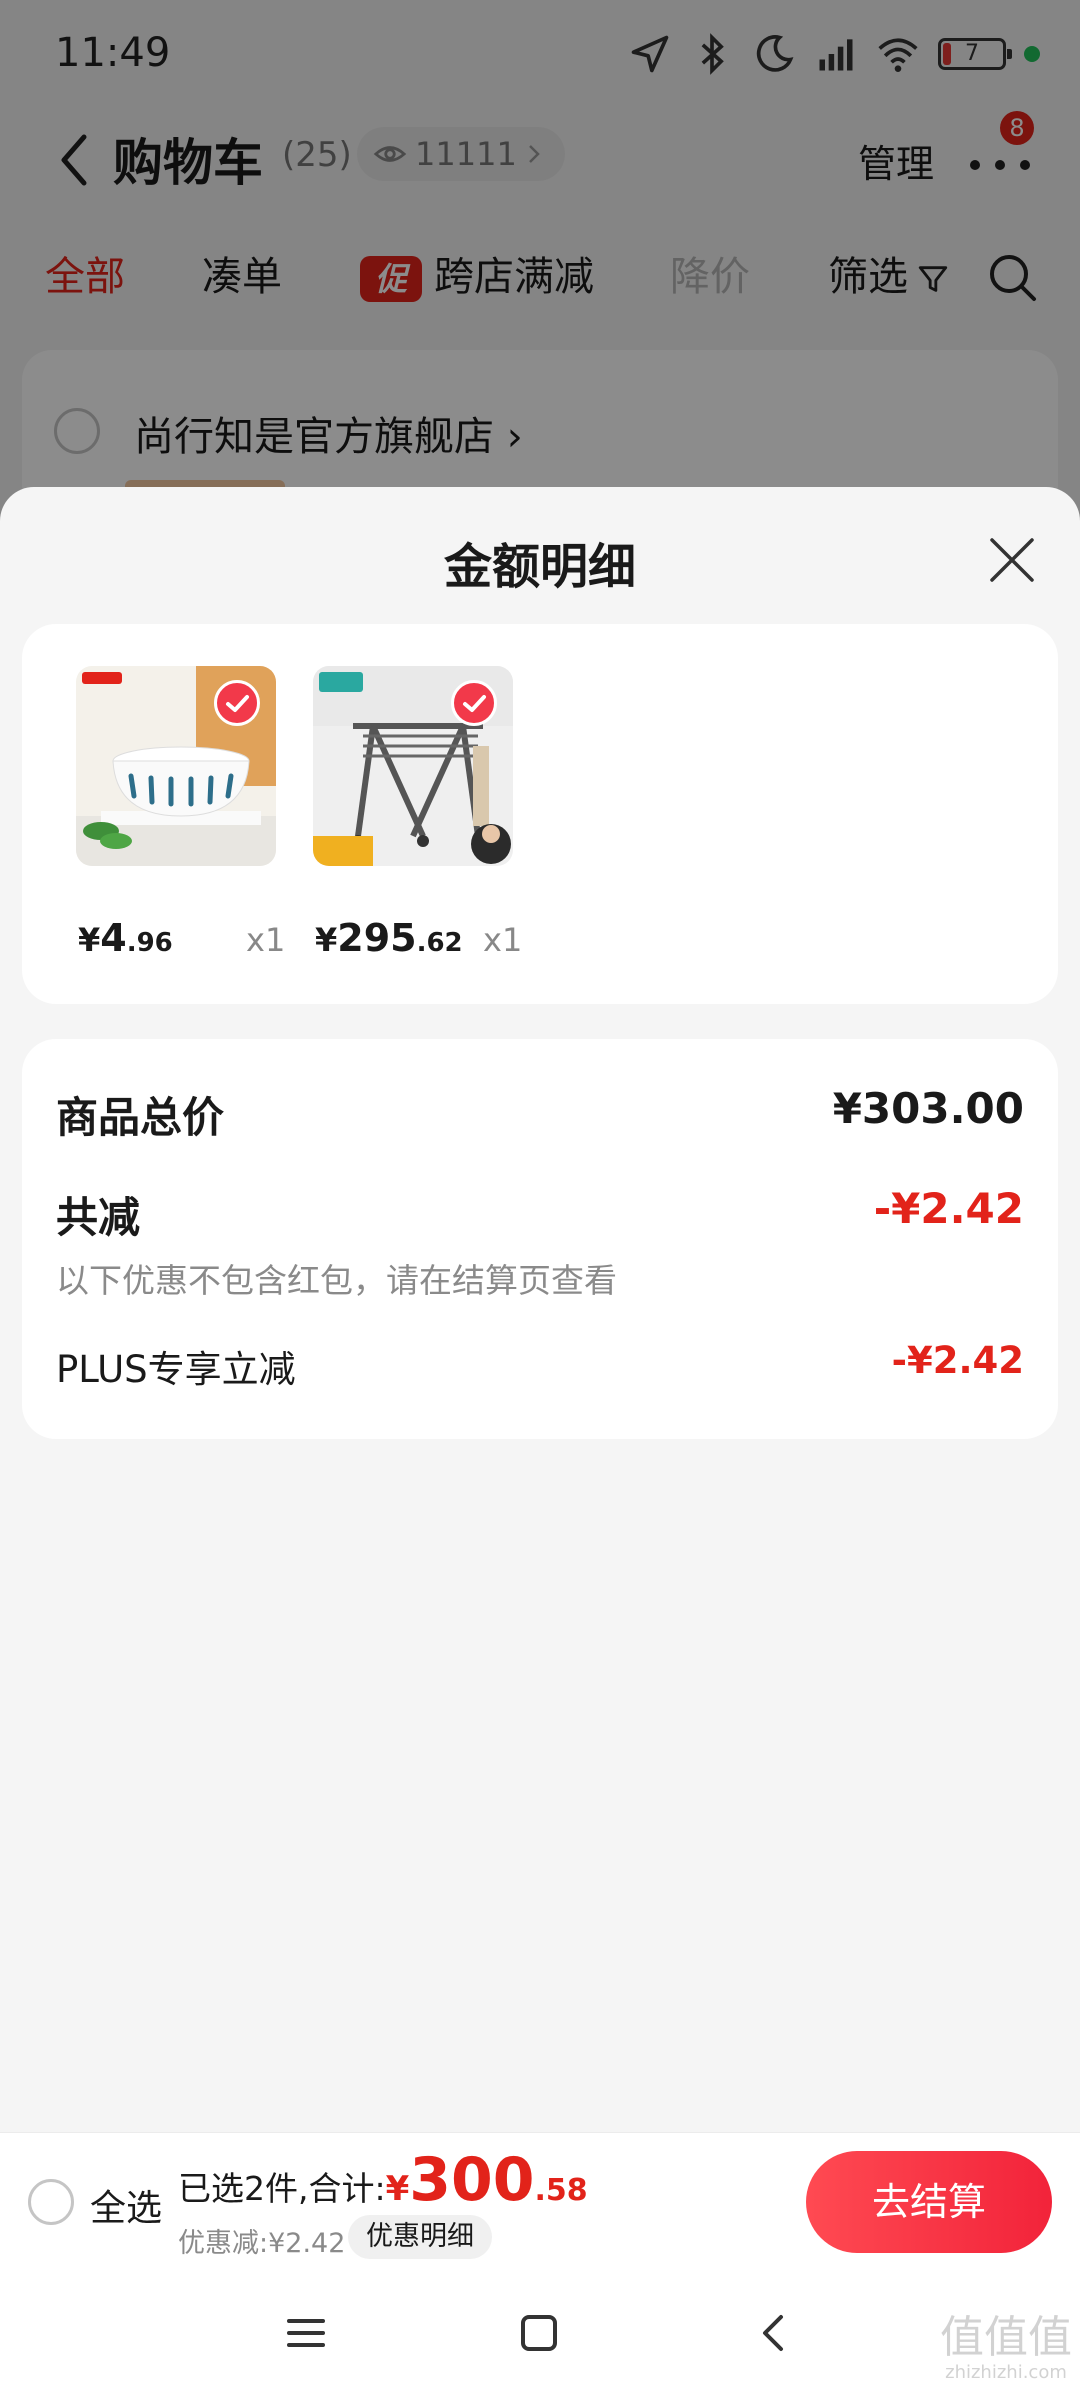 The height and width of the screenshot is (2400, 1080). Describe the element at coordinates (433, 813) in the screenshot. I see `product-item: ¥295.62 x1` at that location.